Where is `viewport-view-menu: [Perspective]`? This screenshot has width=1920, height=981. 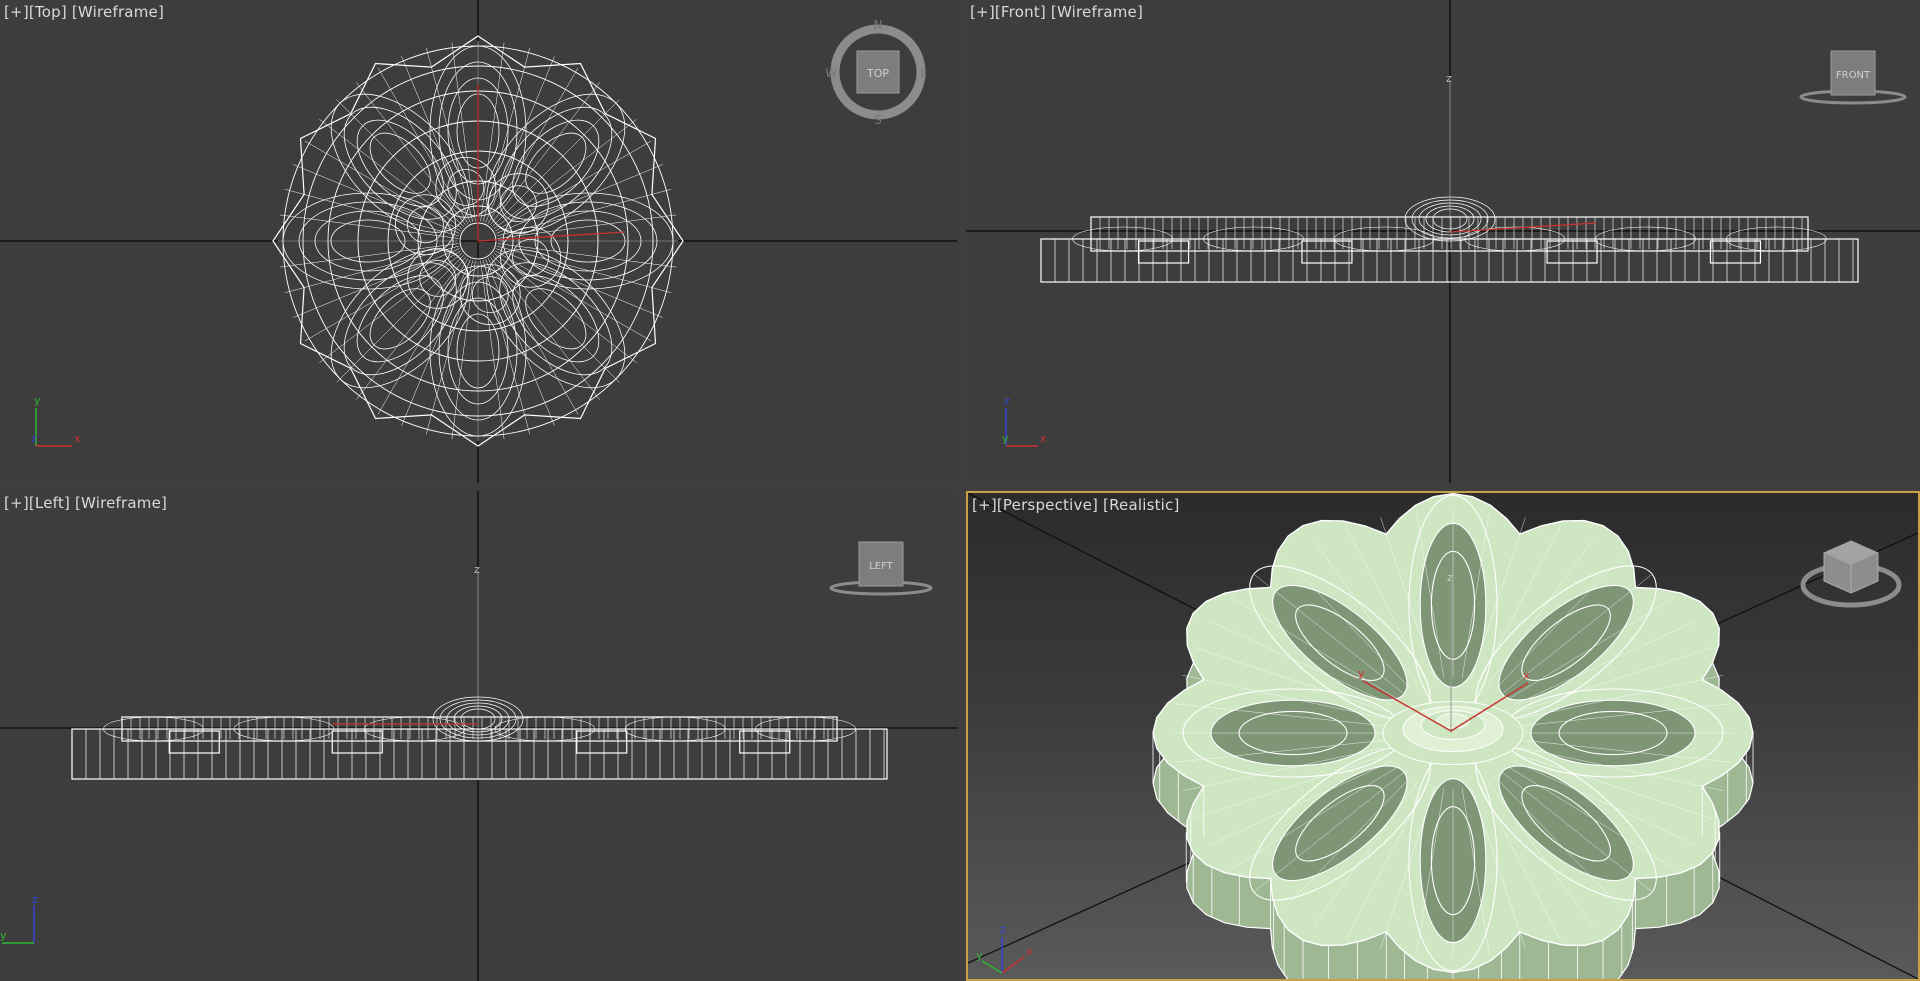
viewport-view-menu: [Perspective] is located at coordinates (1047, 505).